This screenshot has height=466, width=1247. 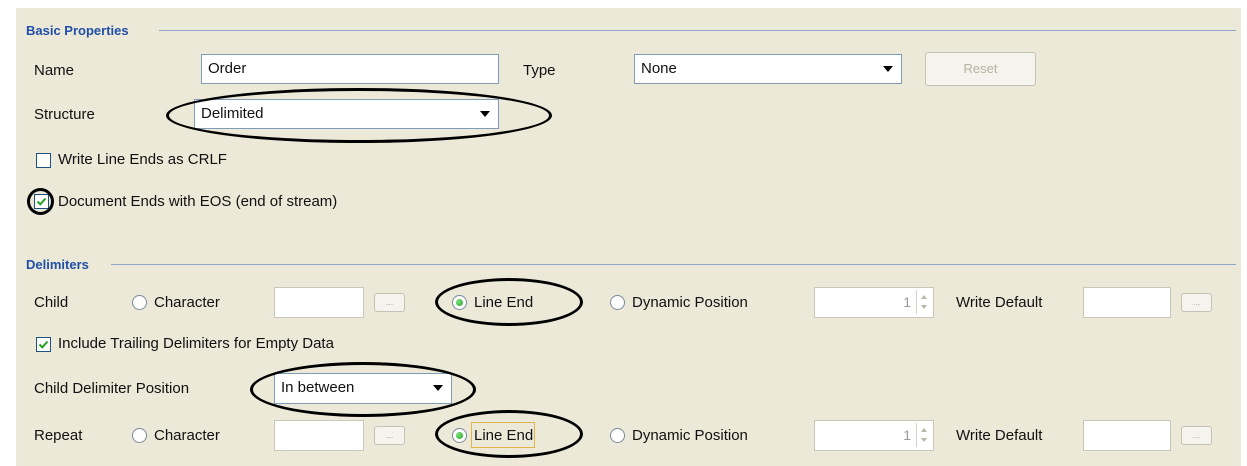 What do you see at coordinates (187, 435) in the screenshot?
I see `repeat-character-label: Character` at bounding box center [187, 435].